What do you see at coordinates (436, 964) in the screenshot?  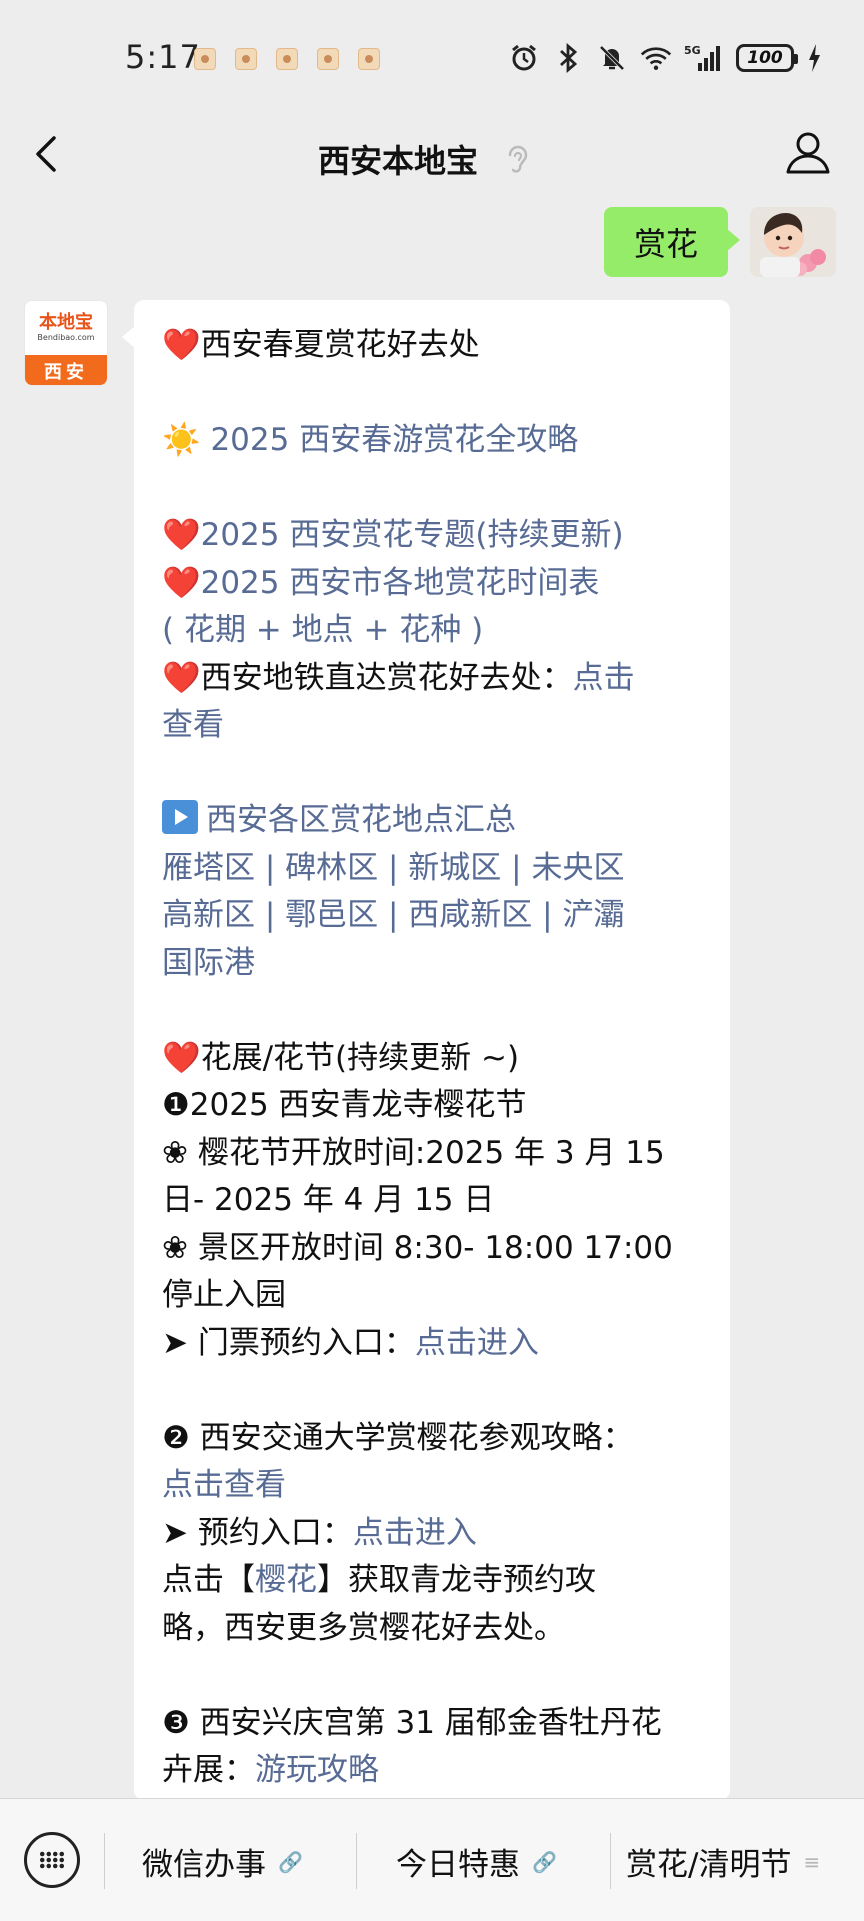 I see `message-line: 国际港` at bounding box center [436, 964].